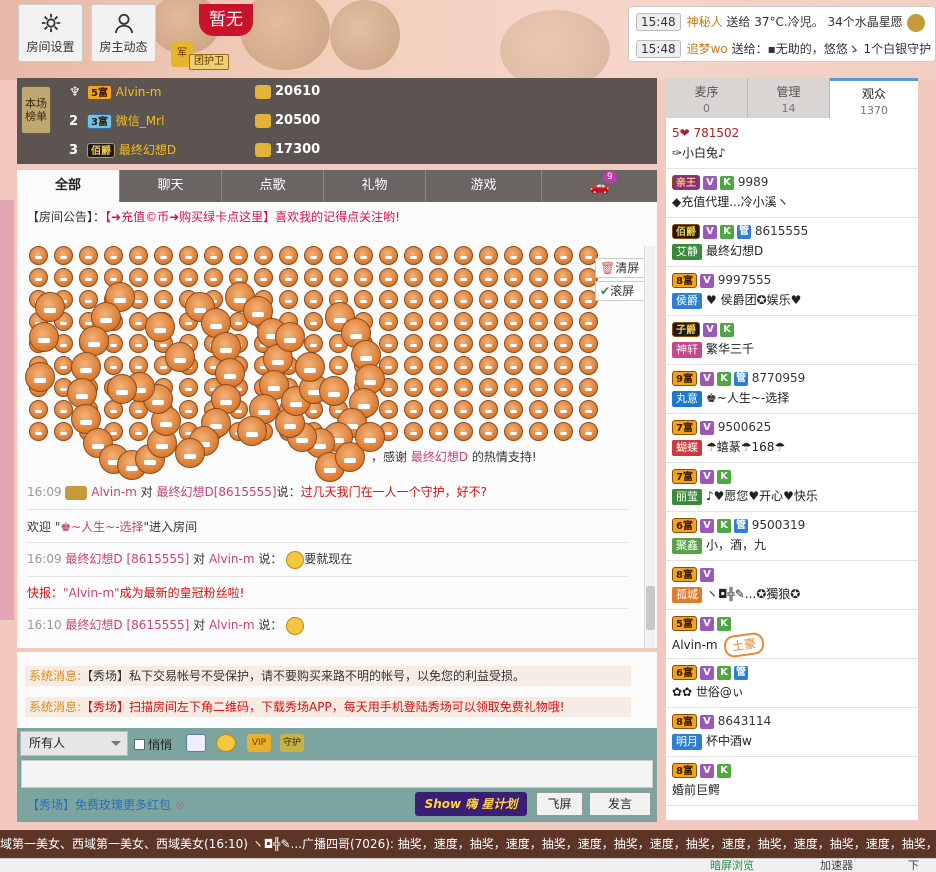  I want to click on audience-row: 9富 V K 管 8770959 丸意 ♚~人生~-选择, so click(792, 389).